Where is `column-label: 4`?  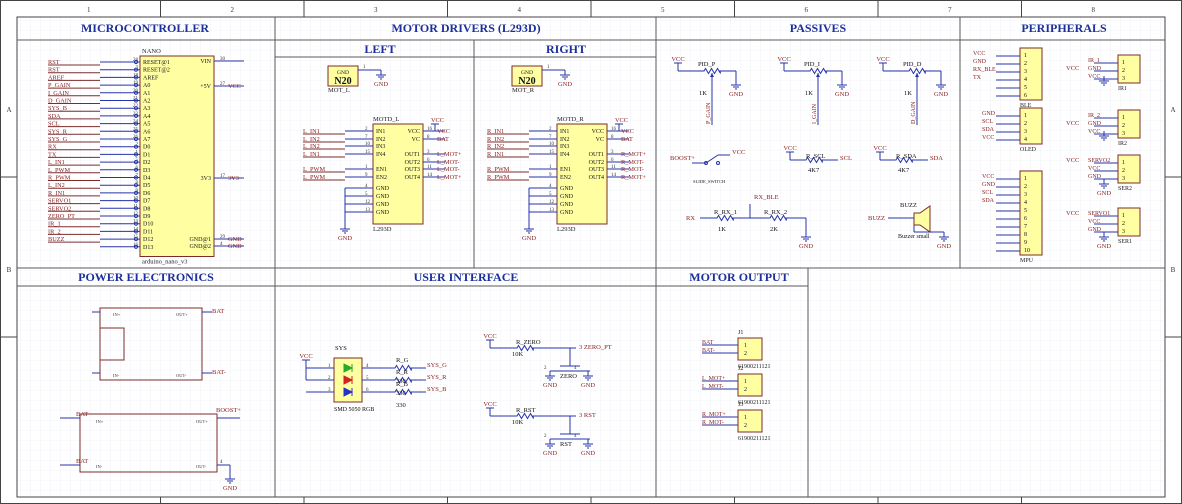
column-label: 4 is located at coordinates (520, 10).